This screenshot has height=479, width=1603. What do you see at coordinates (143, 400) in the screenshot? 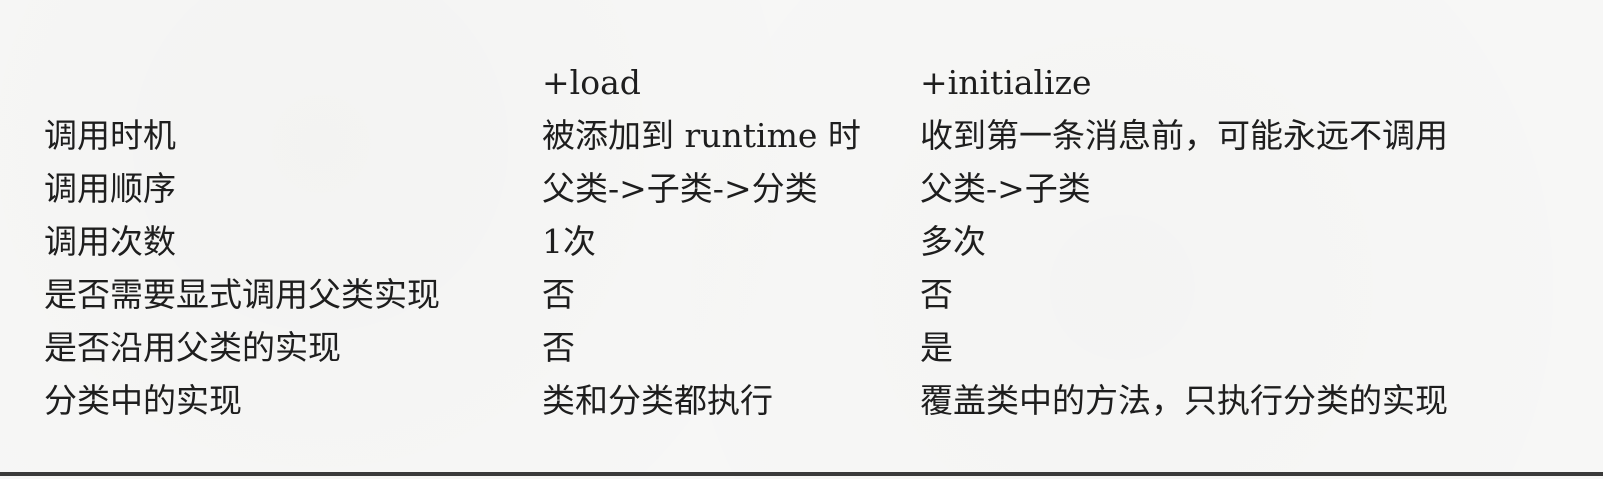
I see `row-label: 分类中的实现` at bounding box center [143, 400].